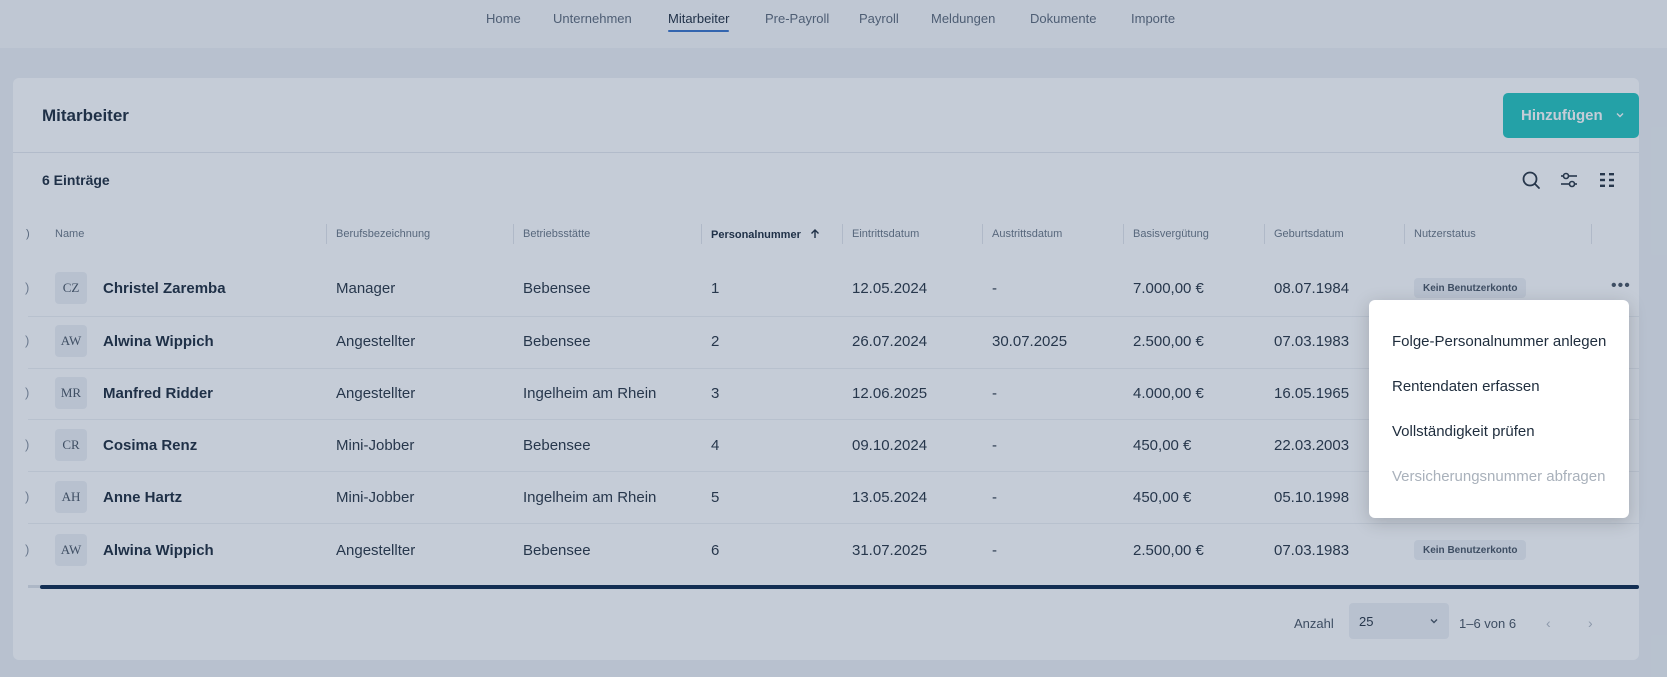 The height and width of the screenshot is (677, 1667). I want to click on menu-item-folge-personalnummer: Folge-Personalnummer anlegen, so click(1499, 341).